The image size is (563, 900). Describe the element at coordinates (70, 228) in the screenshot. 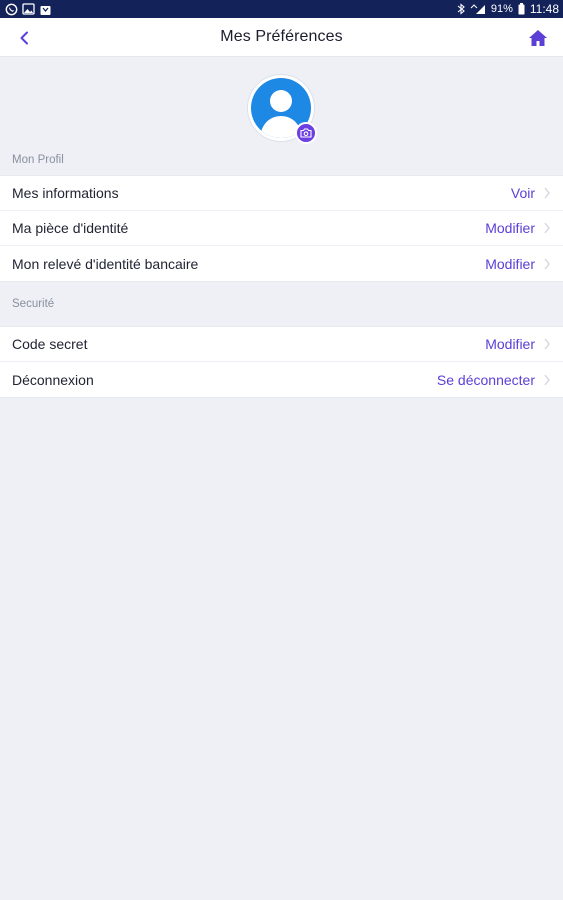

I see `row-label: Ma pièce d'identité` at that location.